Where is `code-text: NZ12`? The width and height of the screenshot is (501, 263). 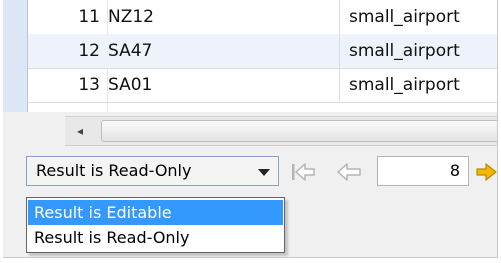 code-text: NZ12 is located at coordinates (131, 17).